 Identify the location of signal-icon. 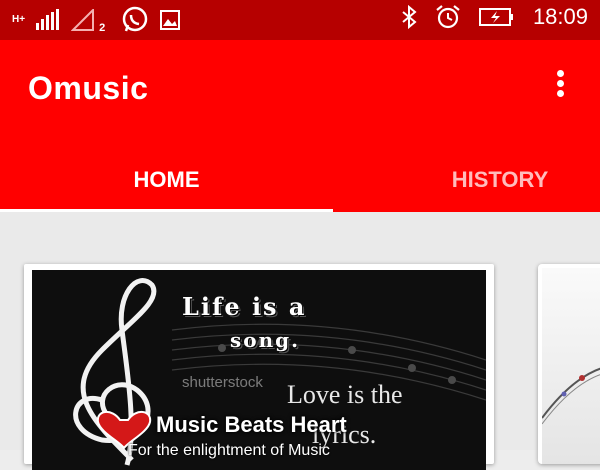
(48, 19).